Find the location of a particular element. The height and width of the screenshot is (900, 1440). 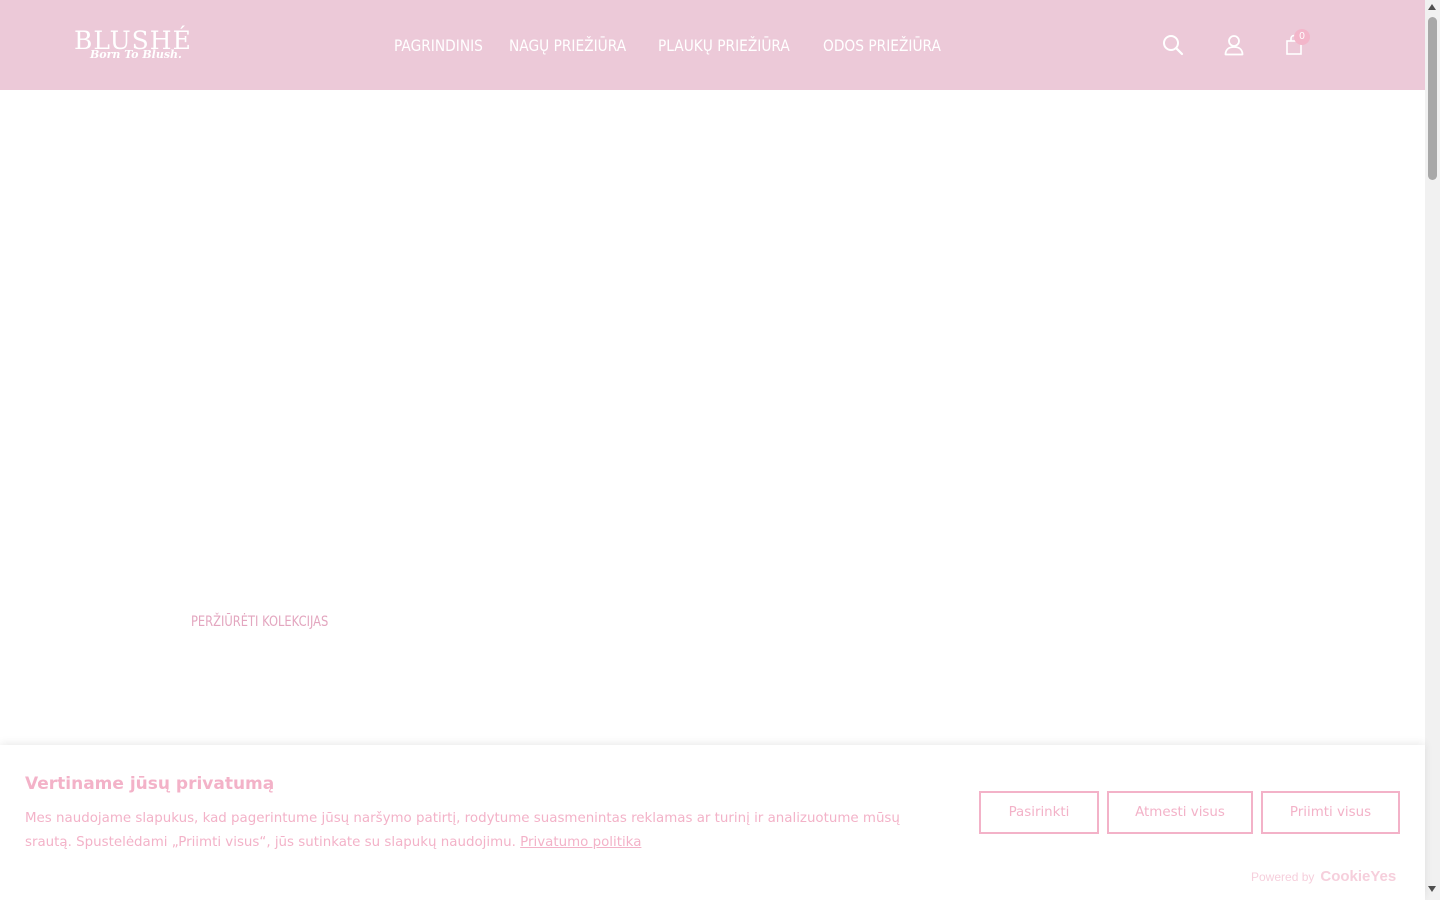

user-icon is located at coordinates (1234, 45).